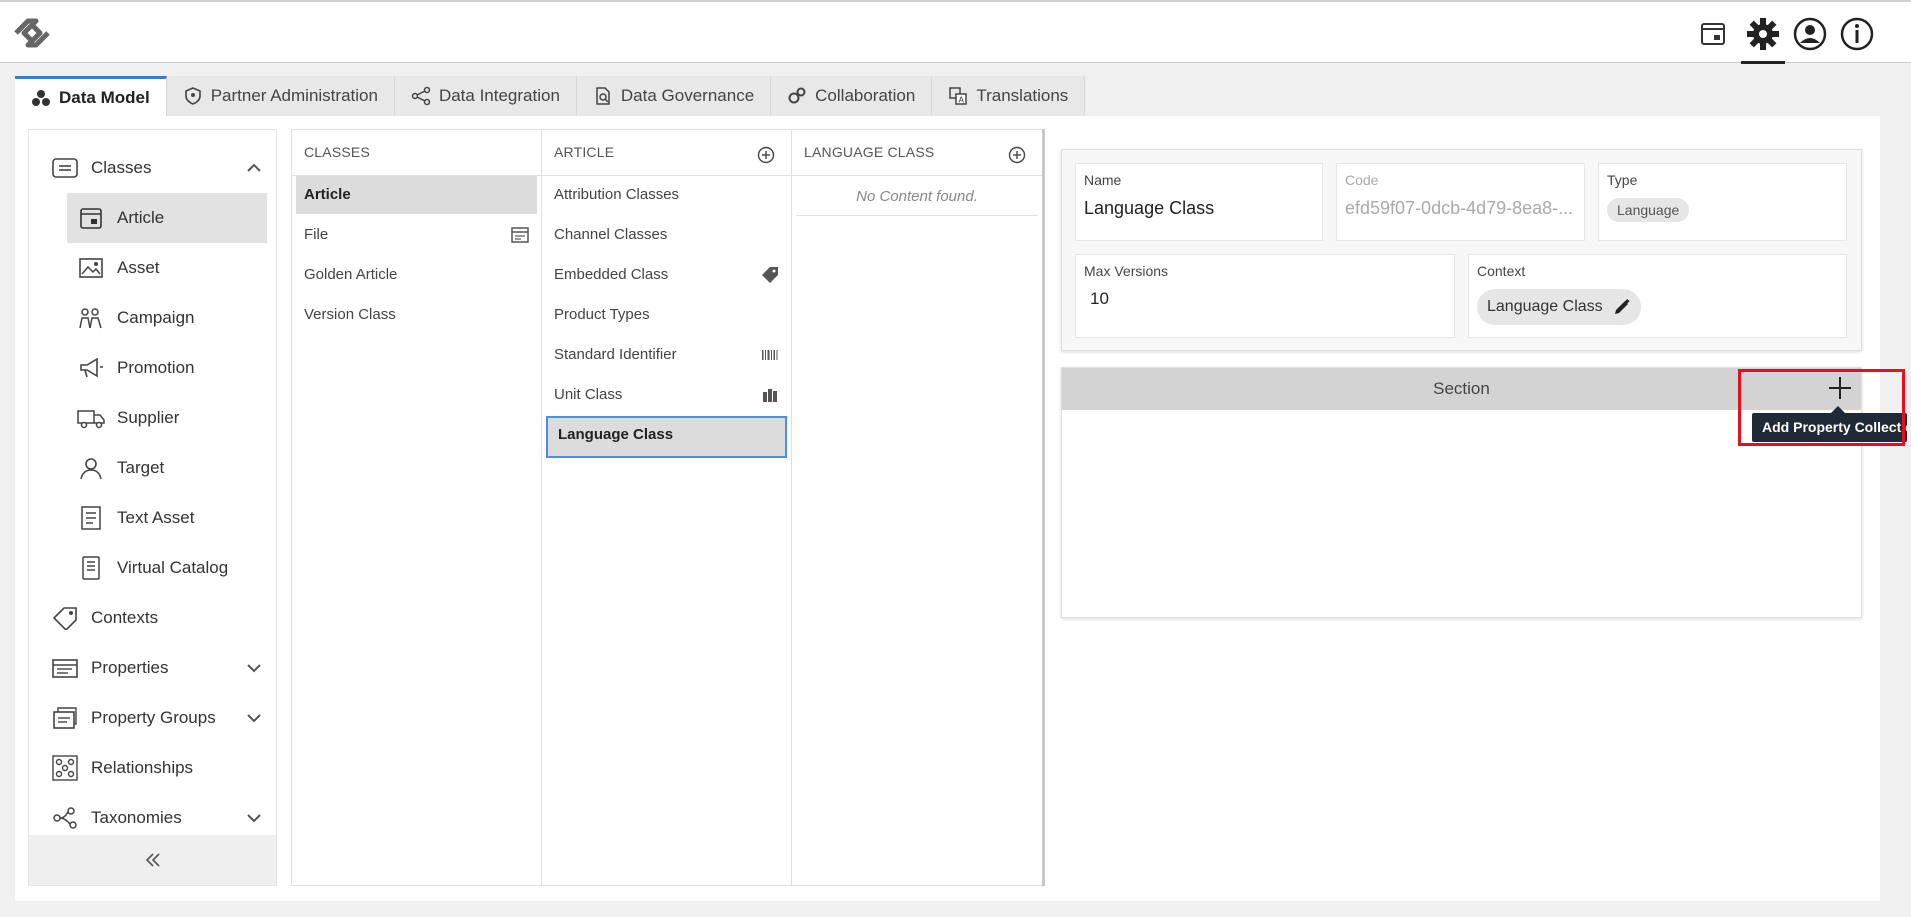 Image resolution: width=1911 pixels, height=917 pixels. I want to click on tab-collaboration: Collaboration, so click(852, 96).